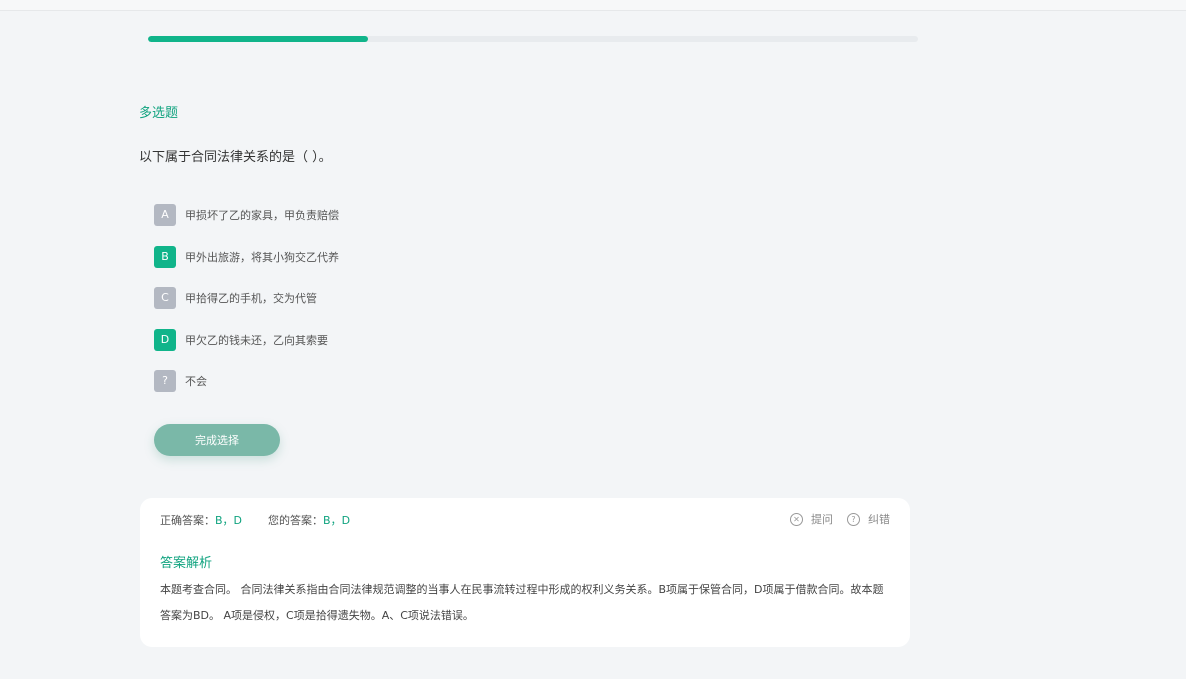  I want to click on option-b: B 甲外出旅游，将其小狗交乙代养, so click(246, 257).